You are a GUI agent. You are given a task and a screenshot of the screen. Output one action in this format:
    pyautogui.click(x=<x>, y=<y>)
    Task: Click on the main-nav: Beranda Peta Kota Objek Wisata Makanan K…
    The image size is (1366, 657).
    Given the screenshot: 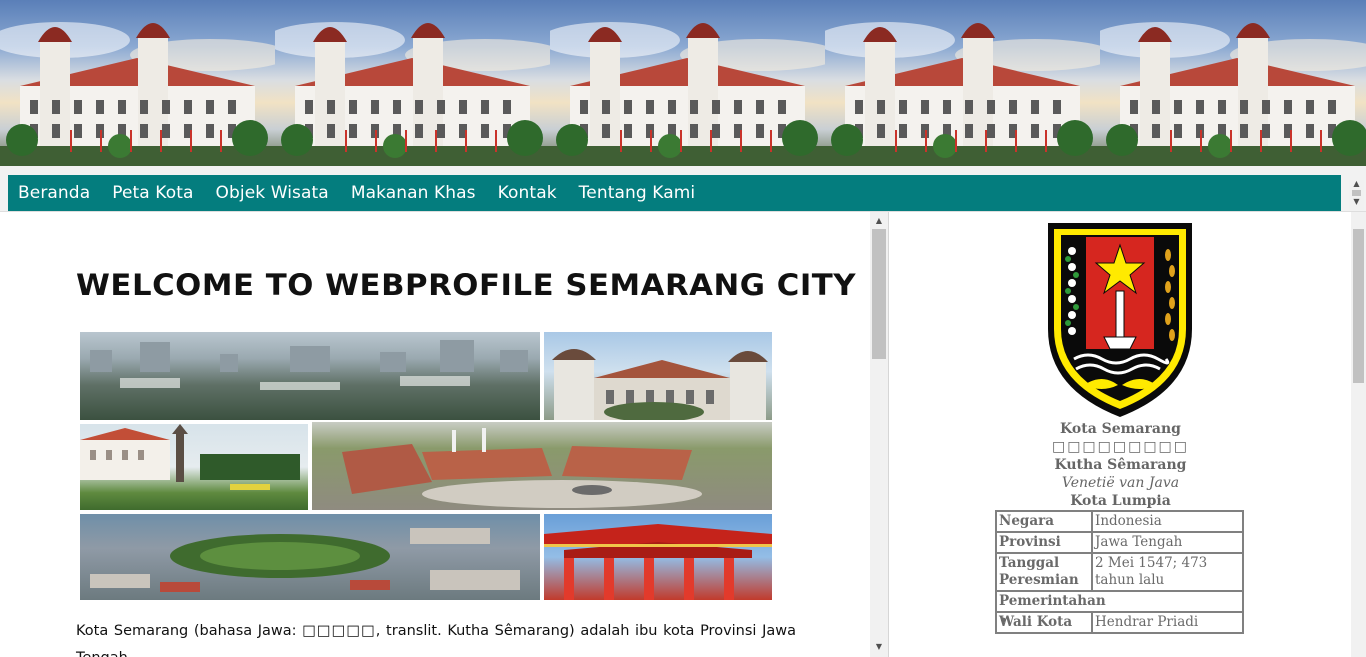 What is the action you would take?
    pyautogui.click(x=674, y=193)
    